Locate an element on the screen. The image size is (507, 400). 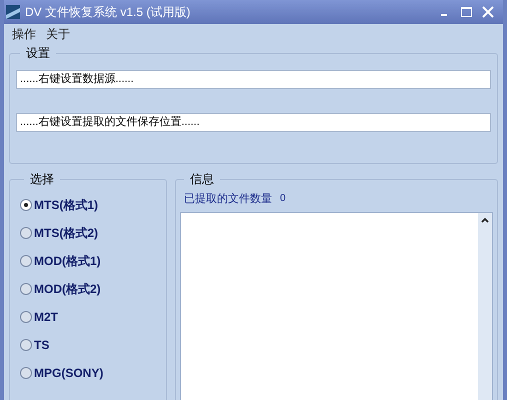
maximize-button is located at coordinates (466, 12).